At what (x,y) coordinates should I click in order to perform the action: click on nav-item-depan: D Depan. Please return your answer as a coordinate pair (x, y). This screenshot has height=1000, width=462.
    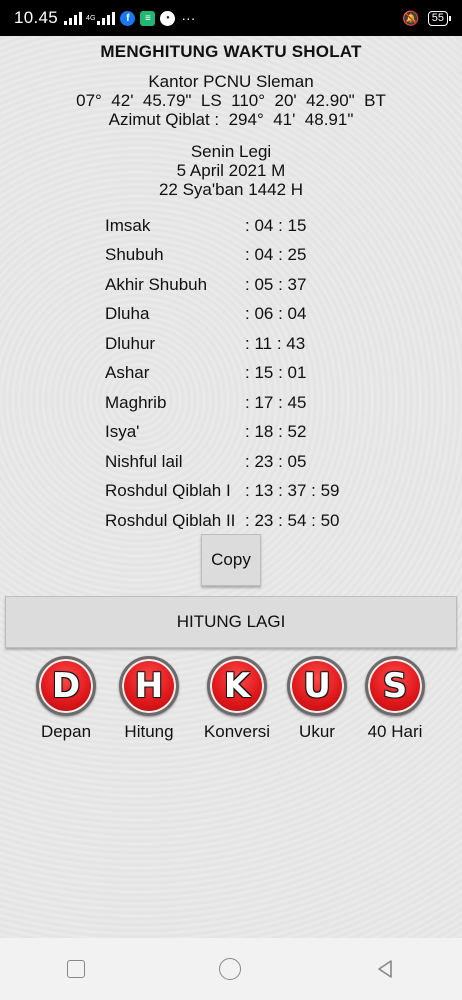
    Looking at the image, I should click on (66, 699).